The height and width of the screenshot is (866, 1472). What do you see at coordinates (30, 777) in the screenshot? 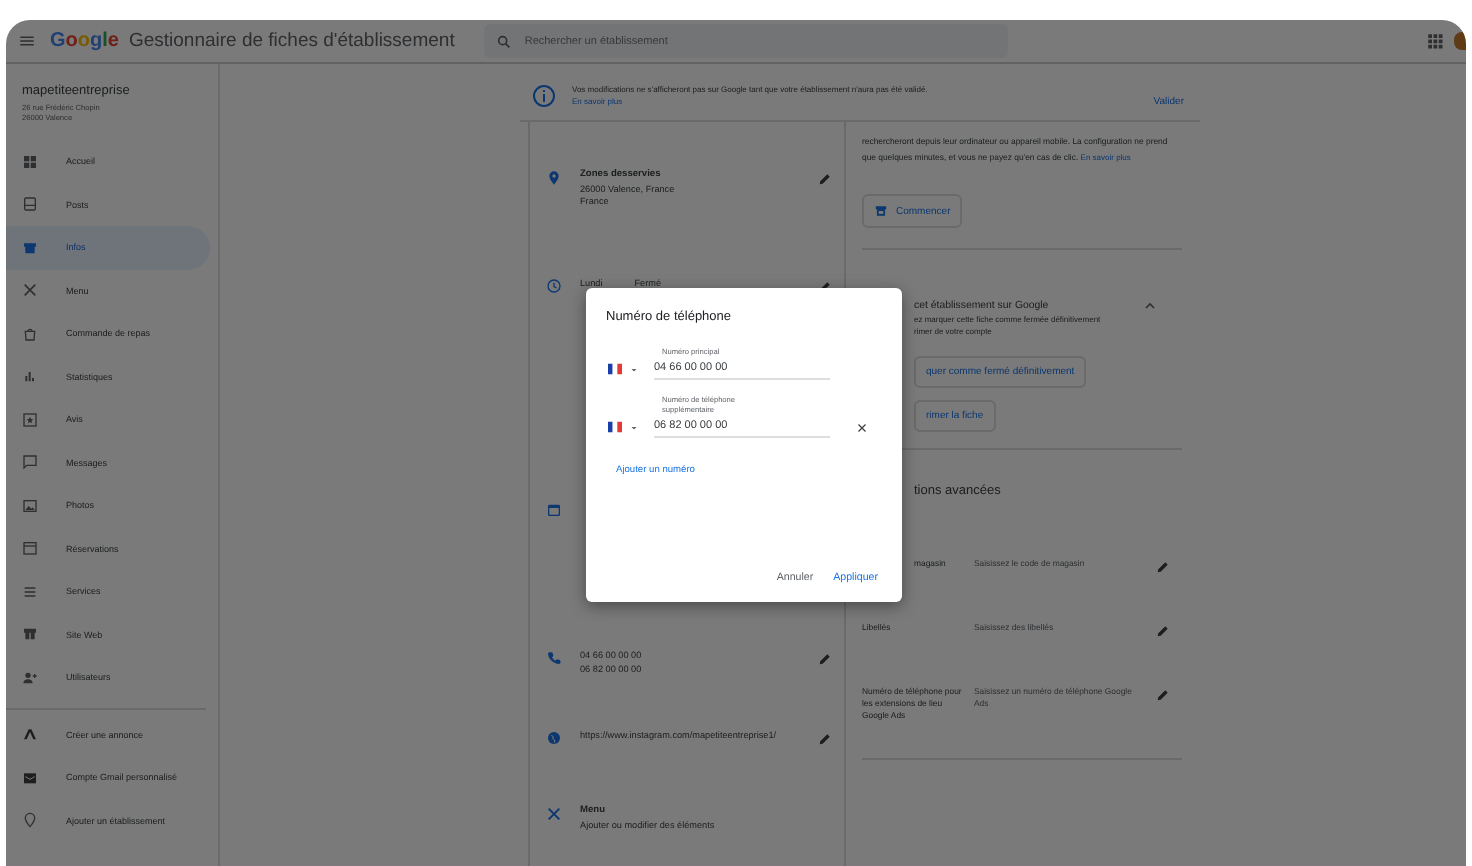
I see `mail-icon` at bounding box center [30, 777].